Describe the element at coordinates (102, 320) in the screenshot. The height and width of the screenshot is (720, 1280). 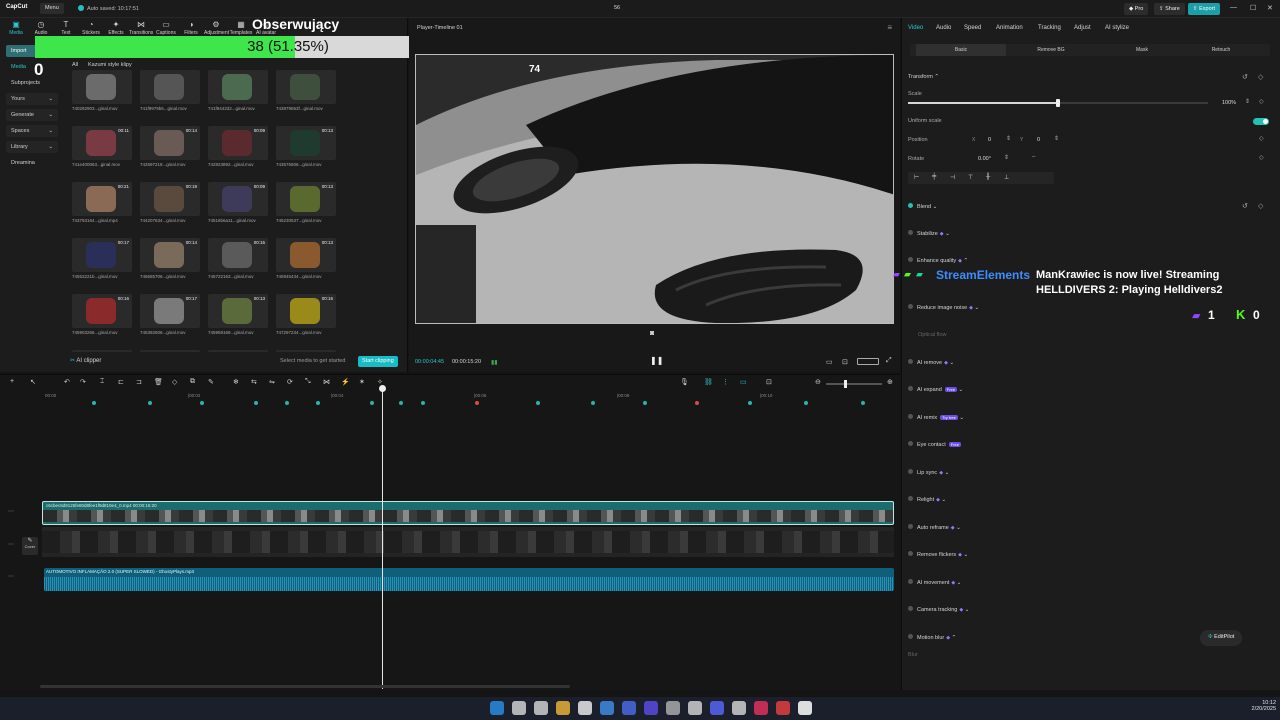
I see `media-thumbnail: 00:16 745903256...ginal.mov` at that location.